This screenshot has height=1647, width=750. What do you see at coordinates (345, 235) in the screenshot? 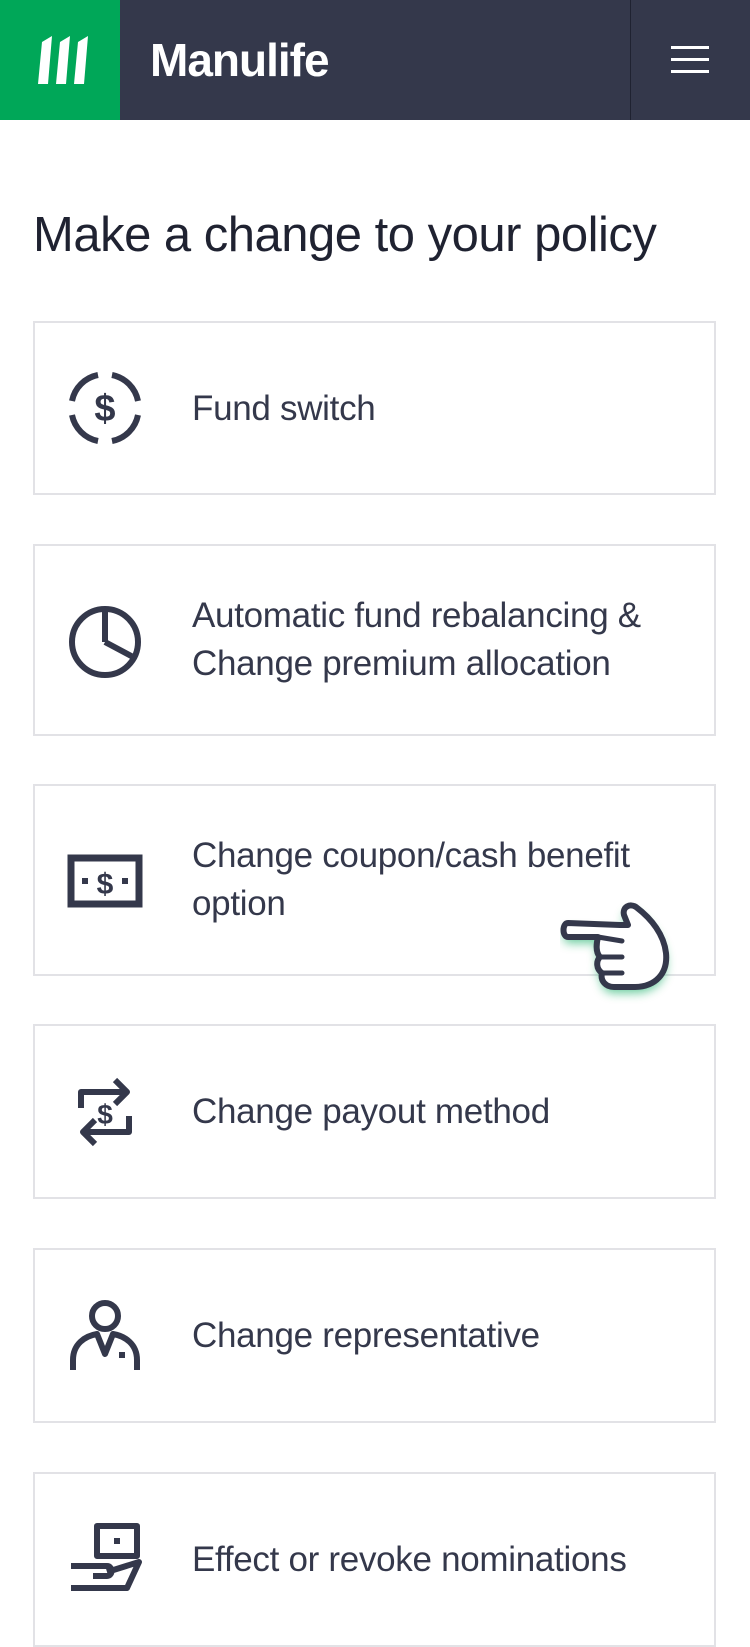
I see `page-title: Make a change to your policy` at bounding box center [345, 235].